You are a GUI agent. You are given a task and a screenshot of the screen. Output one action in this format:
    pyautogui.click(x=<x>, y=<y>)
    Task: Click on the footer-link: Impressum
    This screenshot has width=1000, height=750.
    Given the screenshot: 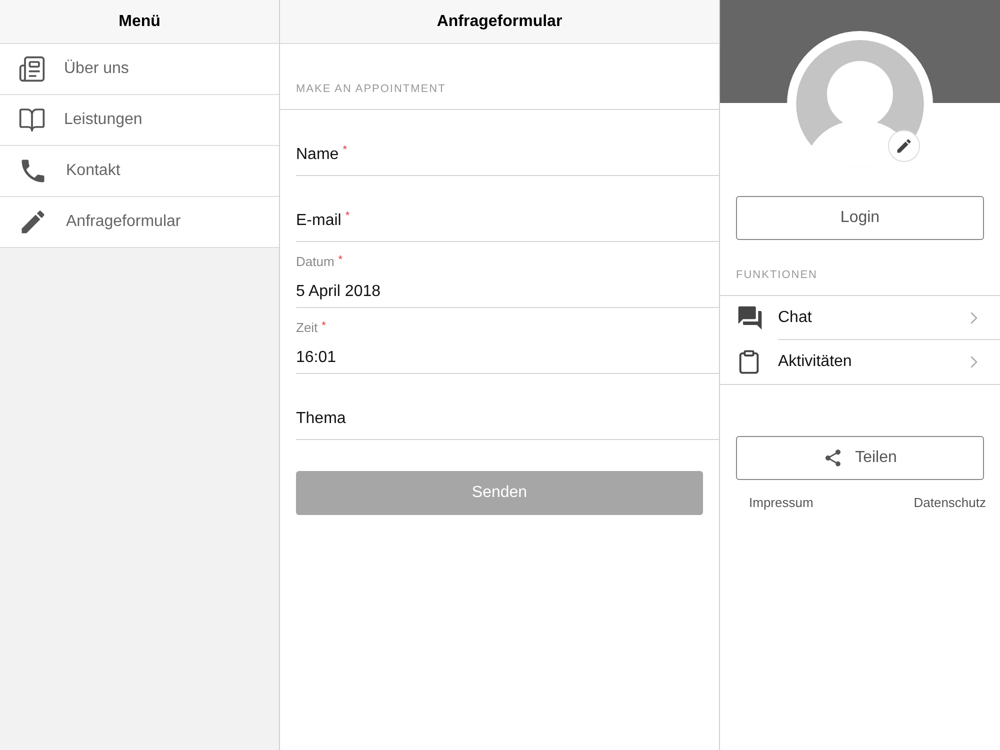 What is the action you would take?
    pyautogui.click(x=781, y=502)
    